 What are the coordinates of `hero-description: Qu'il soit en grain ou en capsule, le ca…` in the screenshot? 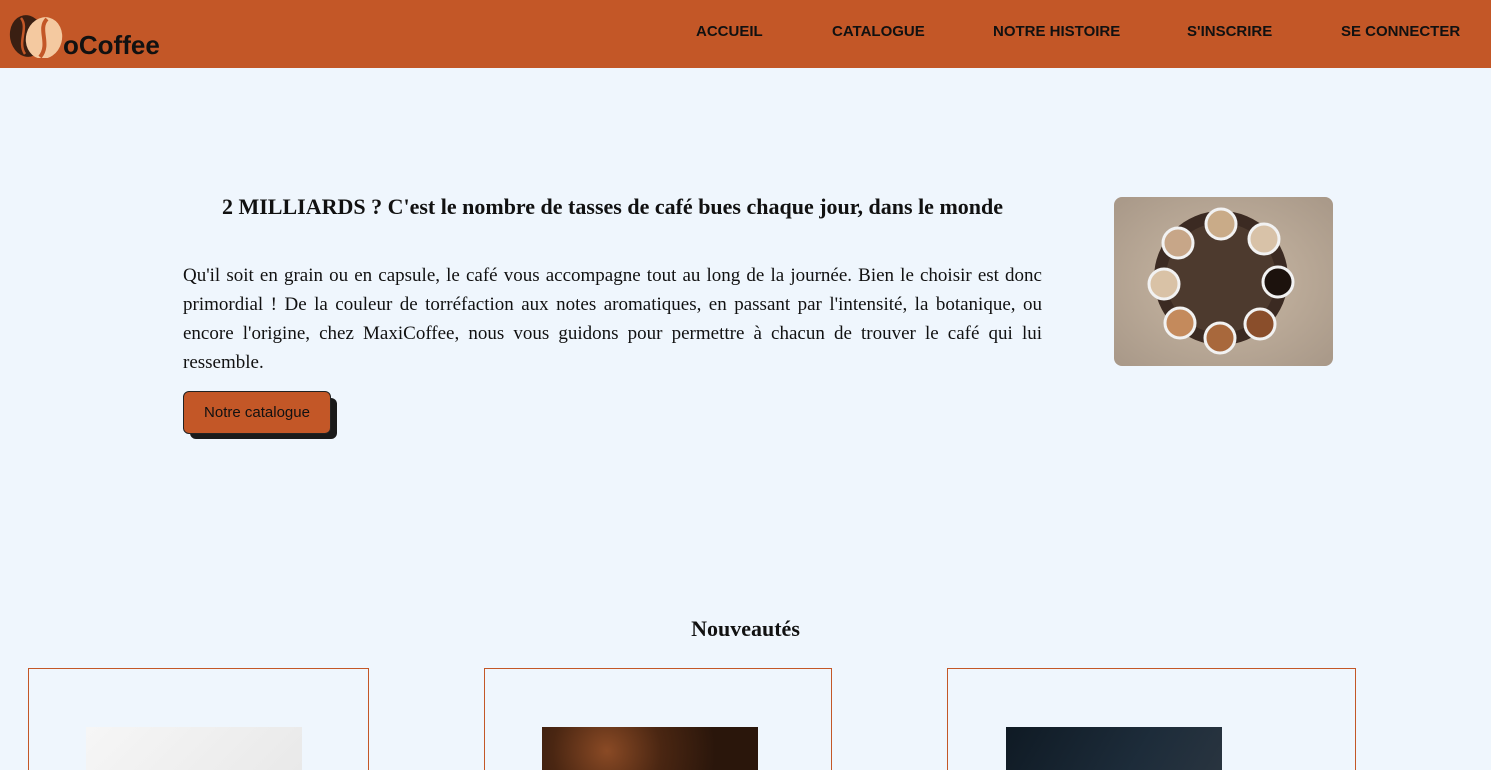 It's located at (612, 319).